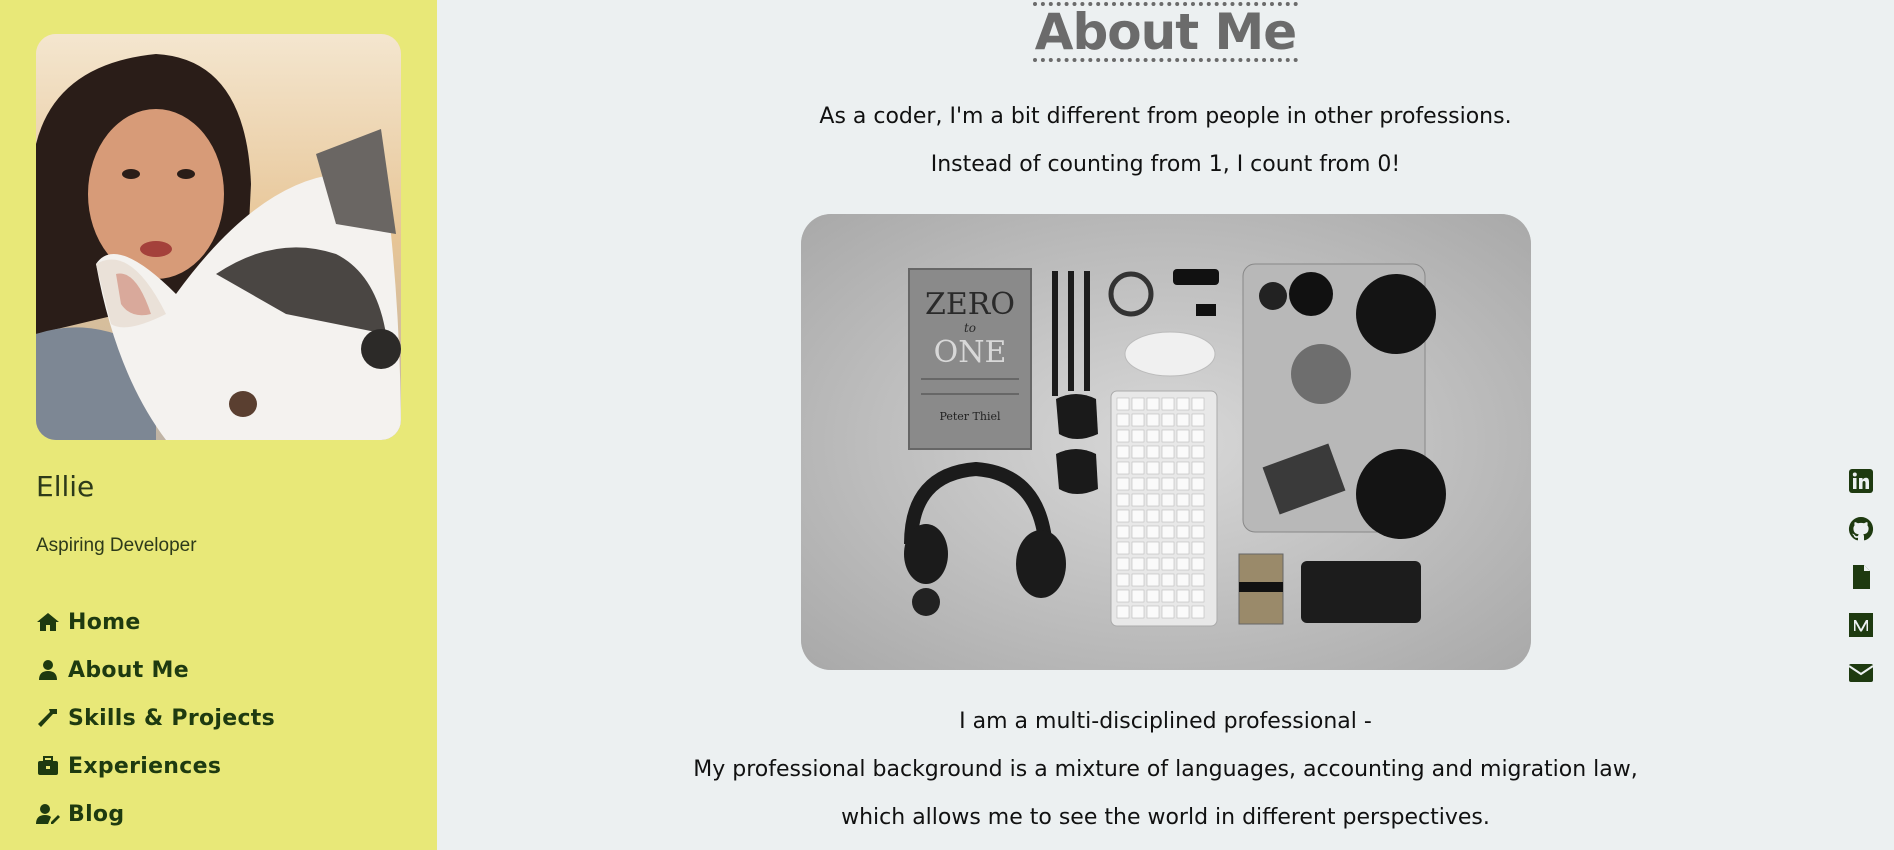 The image size is (1894, 850). What do you see at coordinates (48, 814) in the screenshot?
I see `user-edit-icon` at bounding box center [48, 814].